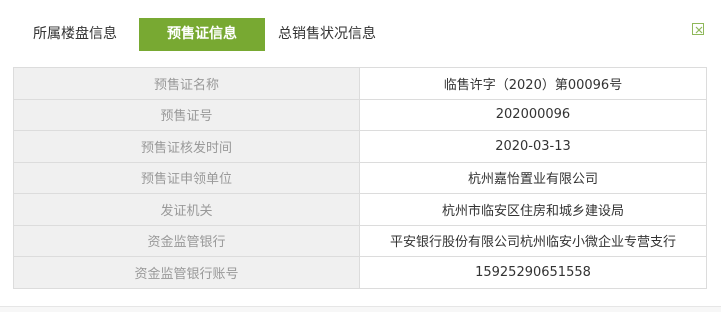 This screenshot has height=312, width=721. I want to click on row-label: 预售证名称, so click(186, 83).